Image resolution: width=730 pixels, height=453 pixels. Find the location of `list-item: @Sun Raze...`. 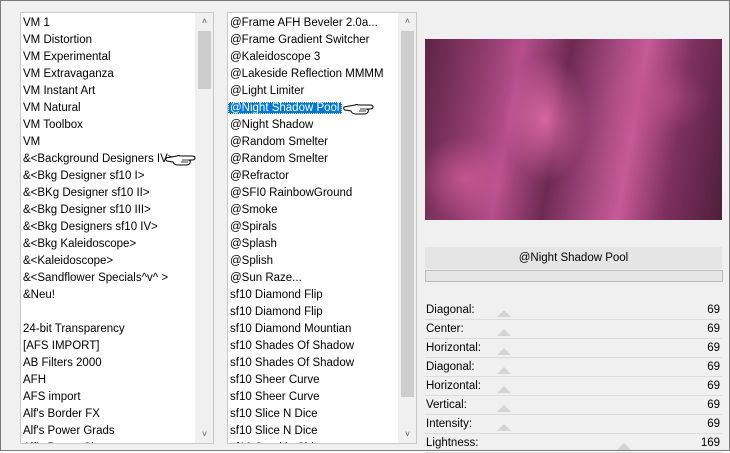

list-item: @Sun Raze... is located at coordinates (313, 278).